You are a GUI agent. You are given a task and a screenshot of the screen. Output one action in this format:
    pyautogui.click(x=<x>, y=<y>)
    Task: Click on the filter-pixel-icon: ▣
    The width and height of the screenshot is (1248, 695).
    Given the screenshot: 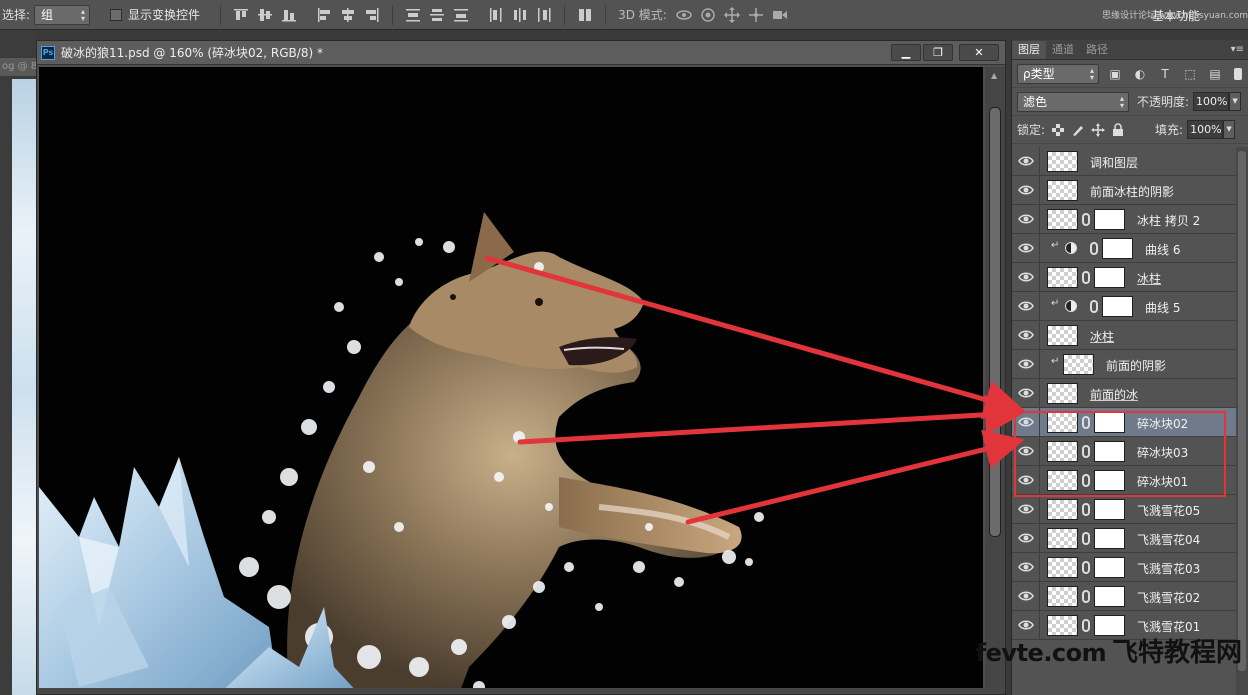 What is the action you would take?
    pyautogui.click(x=1115, y=74)
    